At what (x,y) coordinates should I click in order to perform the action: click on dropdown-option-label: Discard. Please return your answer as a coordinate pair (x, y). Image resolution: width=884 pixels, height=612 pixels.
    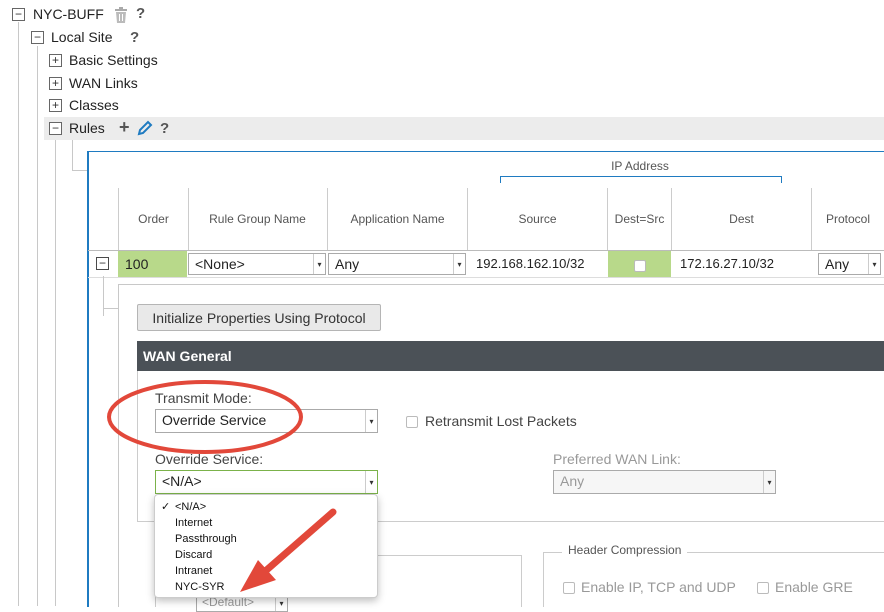
    Looking at the image, I should click on (194, 555).